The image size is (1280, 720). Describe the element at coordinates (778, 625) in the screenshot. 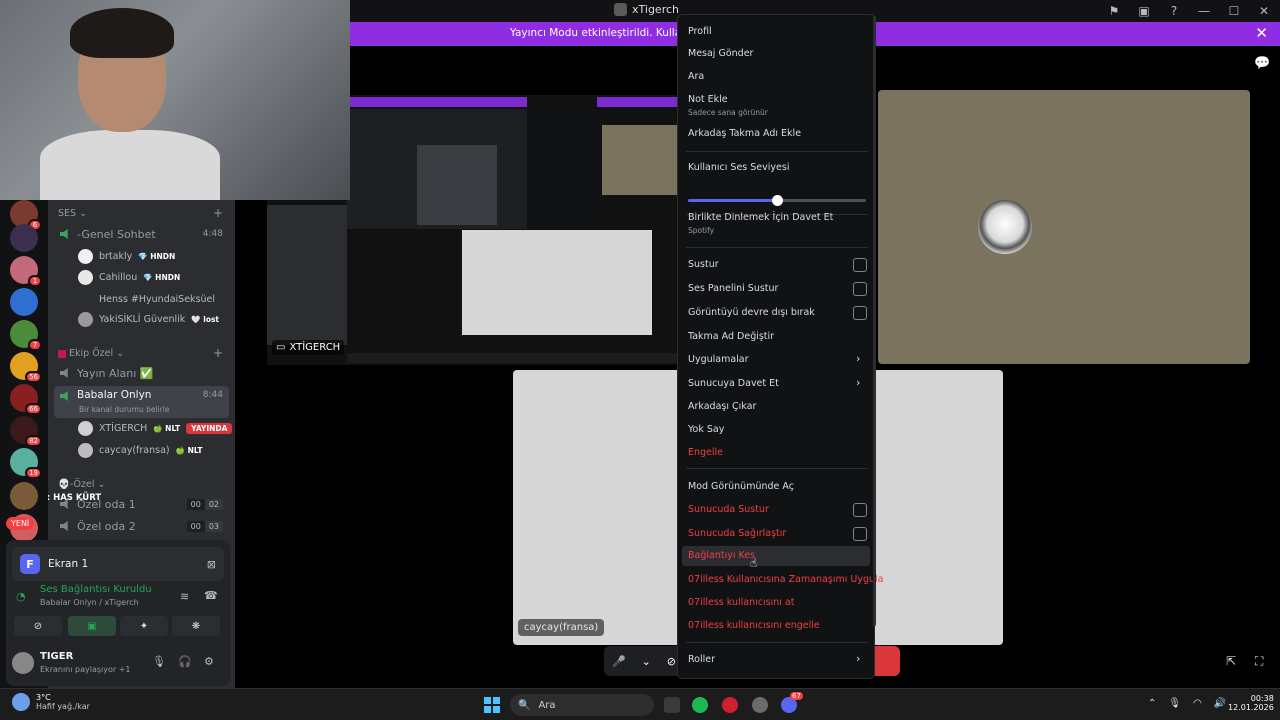

I see `menu-item-engelle-kullanici: 07illess kullanıcısını engelle` at that location.